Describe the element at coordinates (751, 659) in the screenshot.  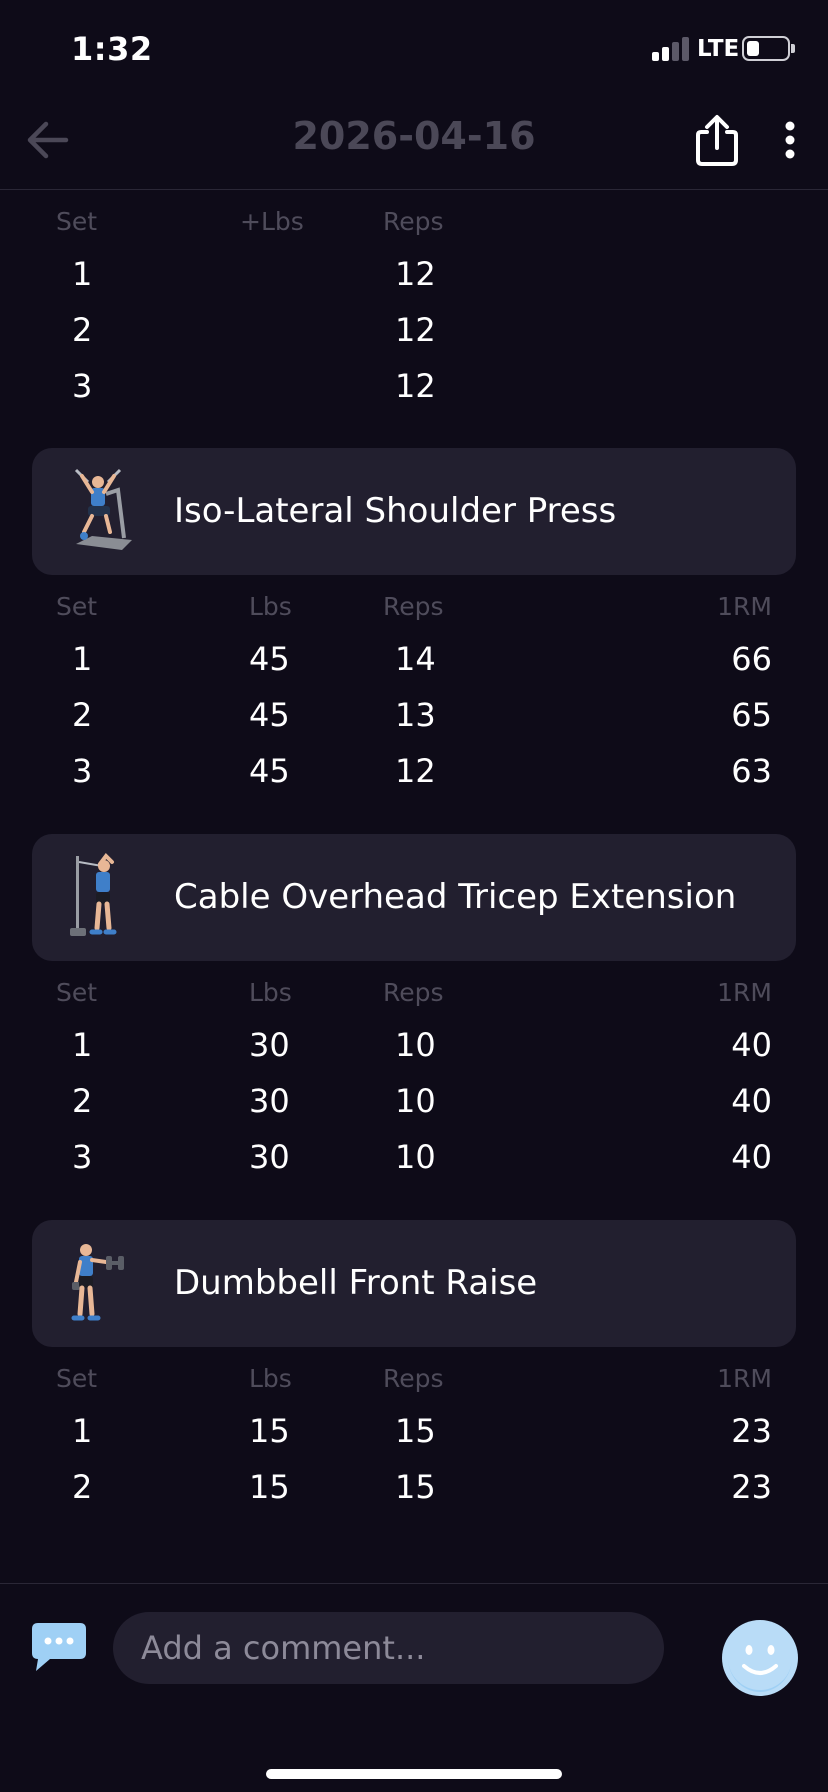
I see `set-1rm: 66` at that location.